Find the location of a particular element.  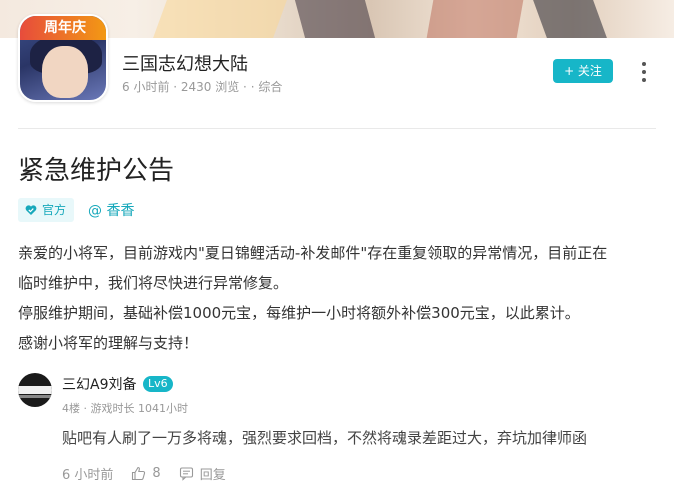

more-options-icon is located at coordinates (644, 72).